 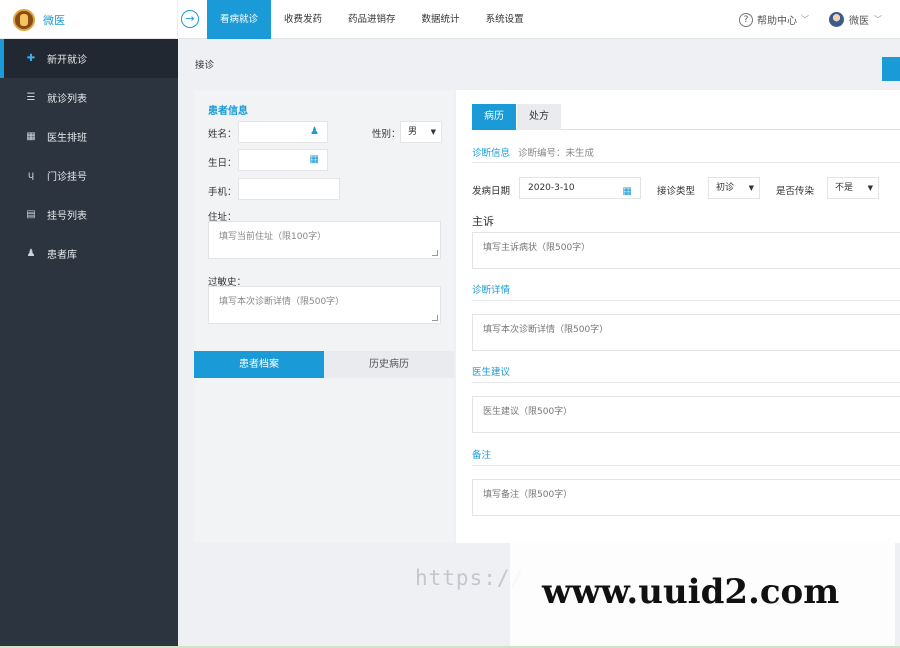 What do you see at coordinates (777, 21) in the screenshot?
I see `help-center-label: 帮助中心` at bounding box center [777, 21].